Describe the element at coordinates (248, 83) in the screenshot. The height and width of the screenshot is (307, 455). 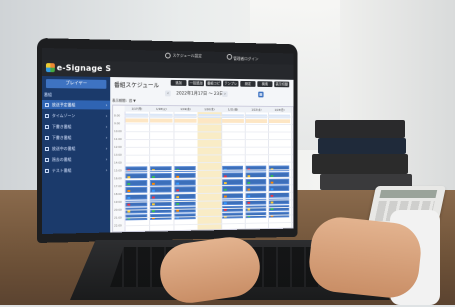
I see `toolbar-button: 設定` at that location.